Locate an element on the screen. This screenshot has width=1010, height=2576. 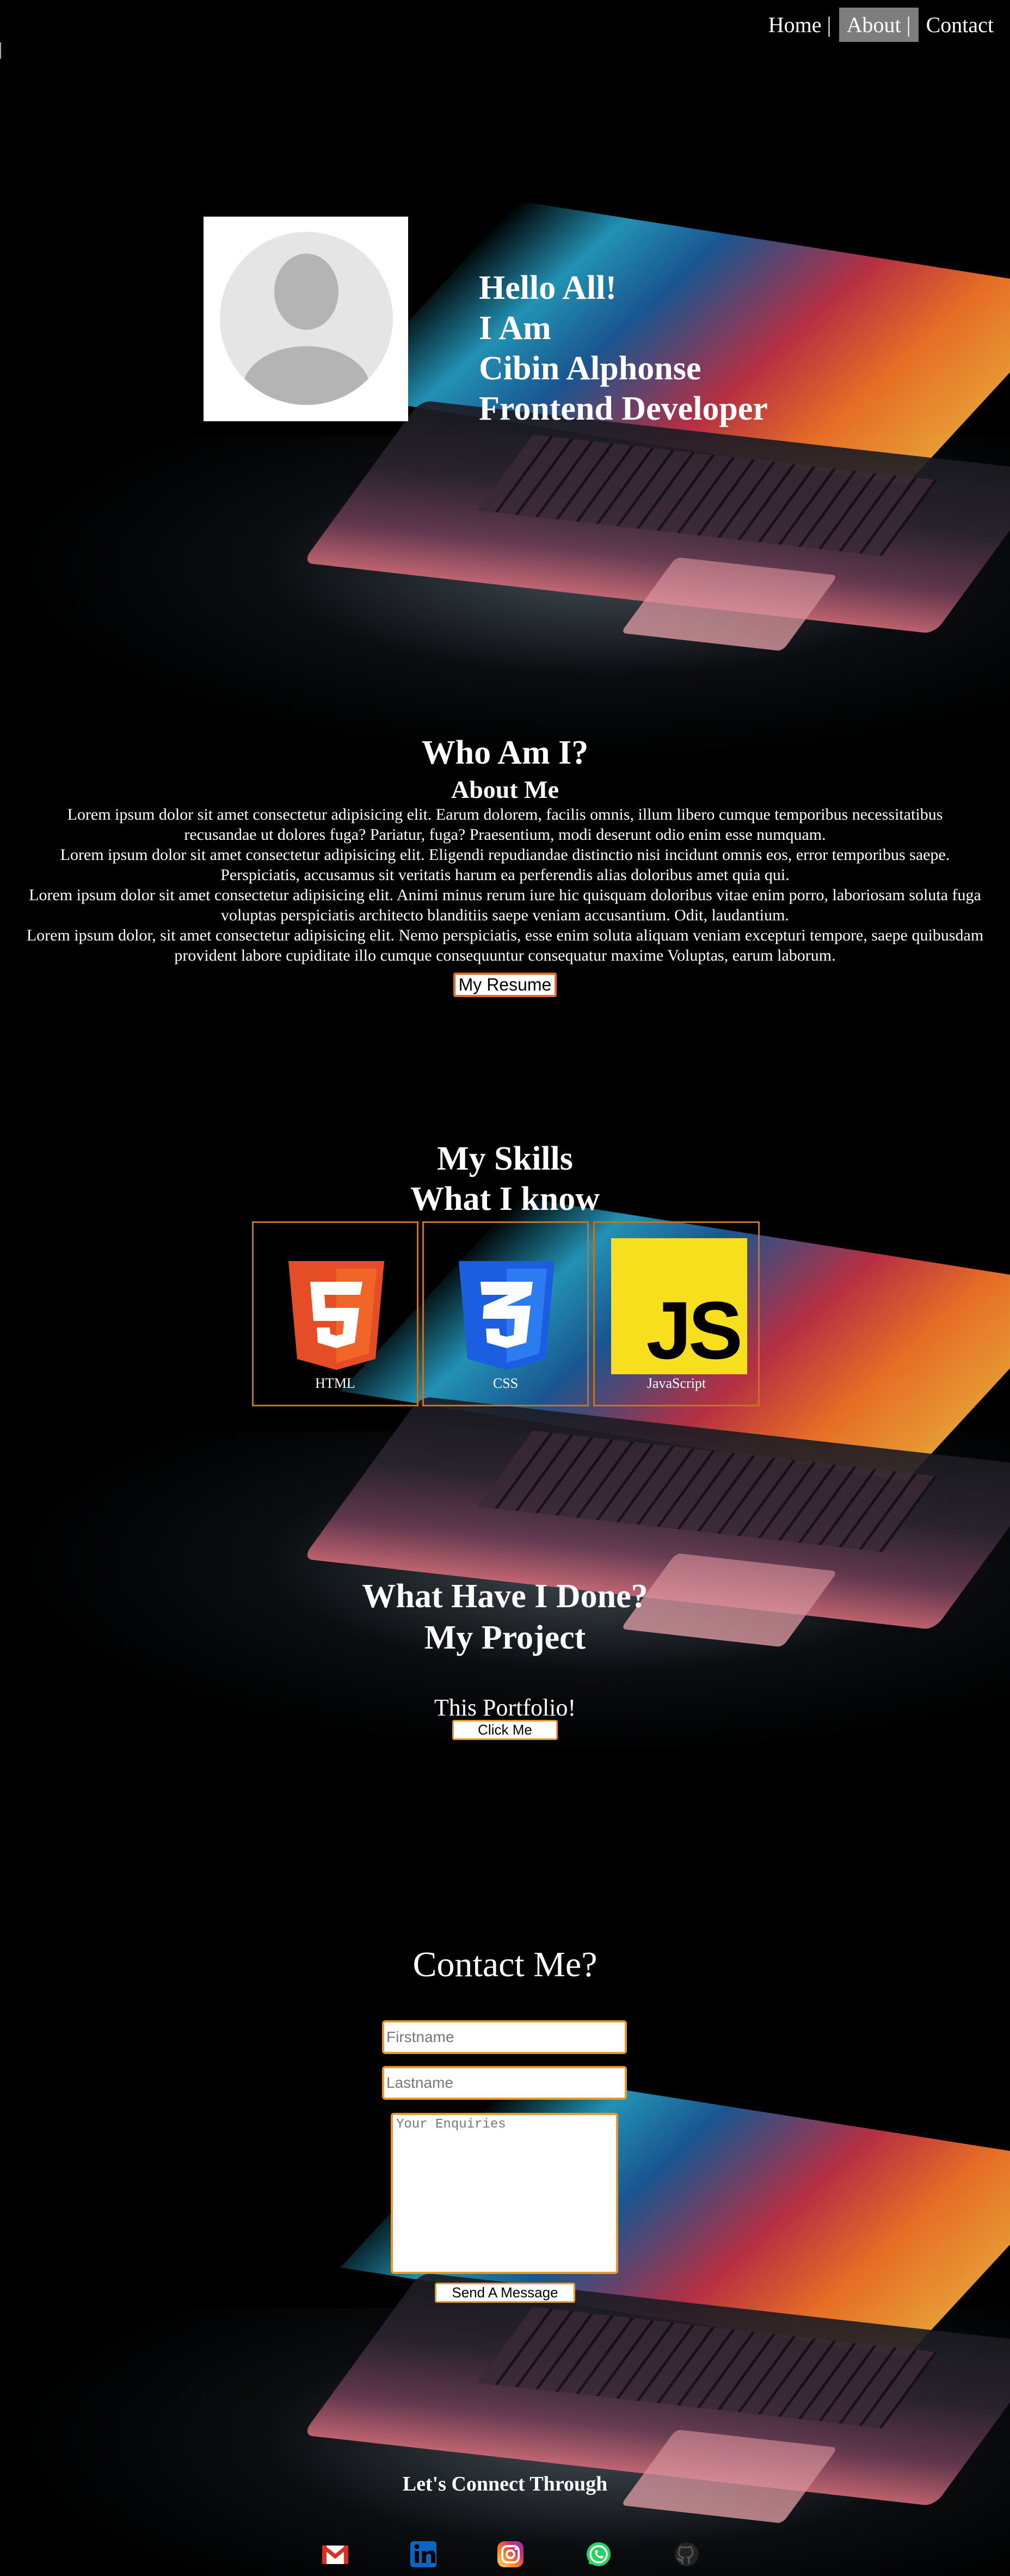
gmail-icon is located at coordinates (335, 2554).